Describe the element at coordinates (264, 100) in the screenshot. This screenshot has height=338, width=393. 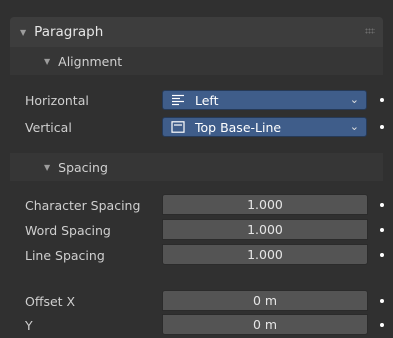
I see `horizontal-alignment-dropdown: Left ⌄` at that location.